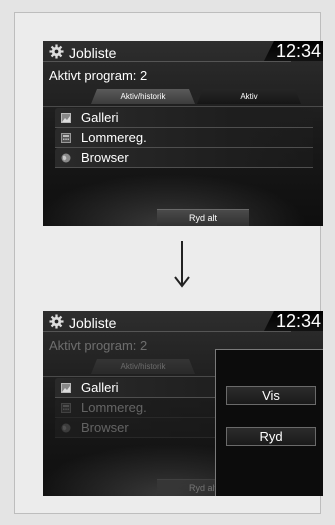 The width and height of the screenshot is (335, 525). What do you see at coordinates (184, 158) in the screenshot?
I see `list-item-browser: Browser` at bounding box center [184, 158].